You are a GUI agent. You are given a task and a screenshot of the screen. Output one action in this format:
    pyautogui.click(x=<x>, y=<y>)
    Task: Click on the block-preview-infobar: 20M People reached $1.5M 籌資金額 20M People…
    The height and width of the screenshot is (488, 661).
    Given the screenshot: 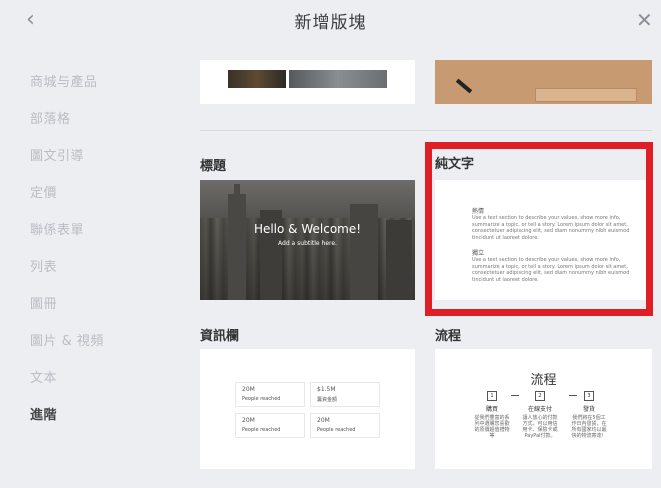 What is the action you would take?
    pyautogui.click(x=307, y=409)
    